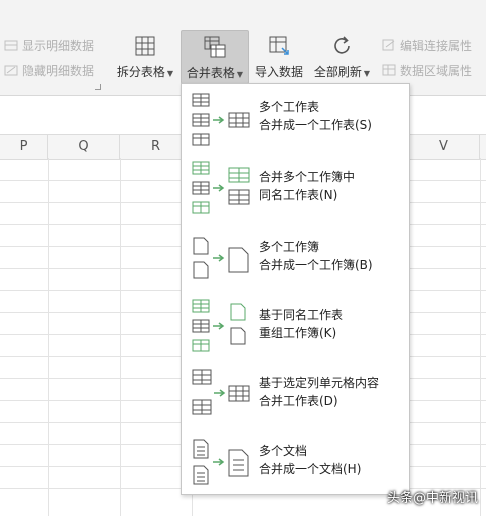 Image resolution: width=486 pixels, height=516 pixels. Describe the element at coordinates (310, 469) in the screenshot. I see `menu-item-line2: 合并成一个文档(H)` at that location.